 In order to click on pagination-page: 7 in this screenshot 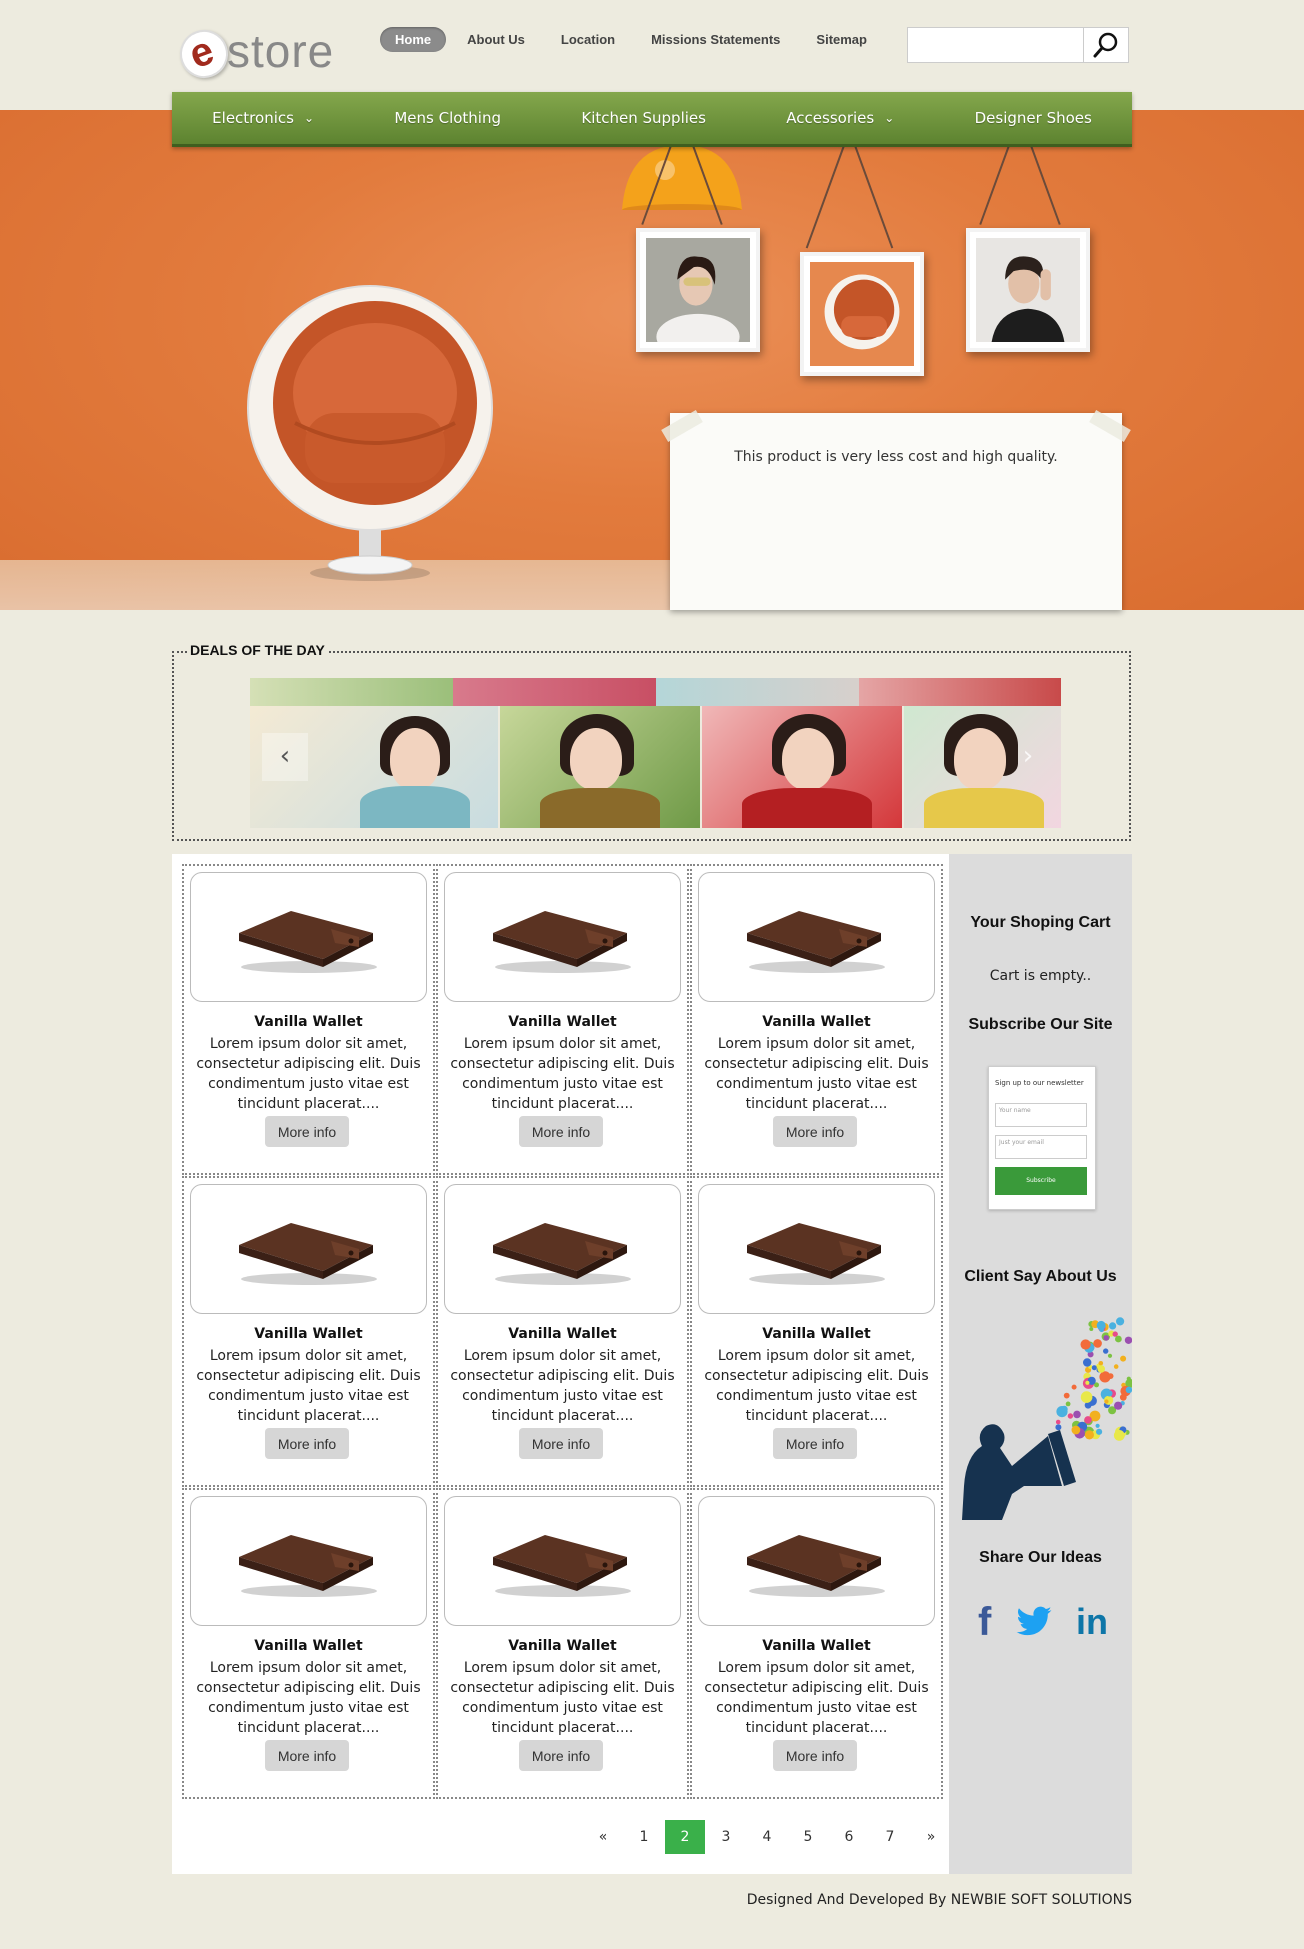, I will do `click(890, 1837)`.